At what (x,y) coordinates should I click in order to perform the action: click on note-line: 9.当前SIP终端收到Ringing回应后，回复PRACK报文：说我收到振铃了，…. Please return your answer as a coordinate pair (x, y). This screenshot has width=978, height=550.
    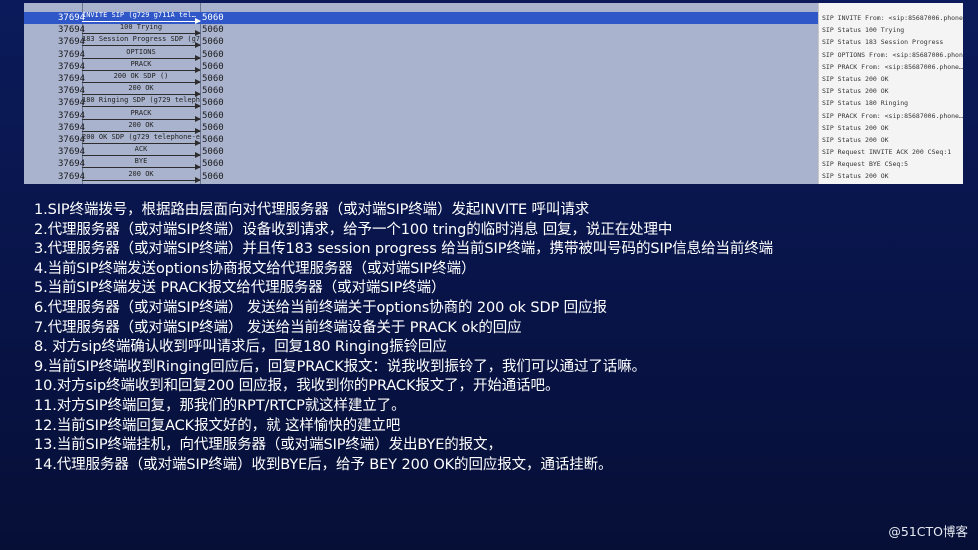
    Looking at the image, I should click on (340, 366).